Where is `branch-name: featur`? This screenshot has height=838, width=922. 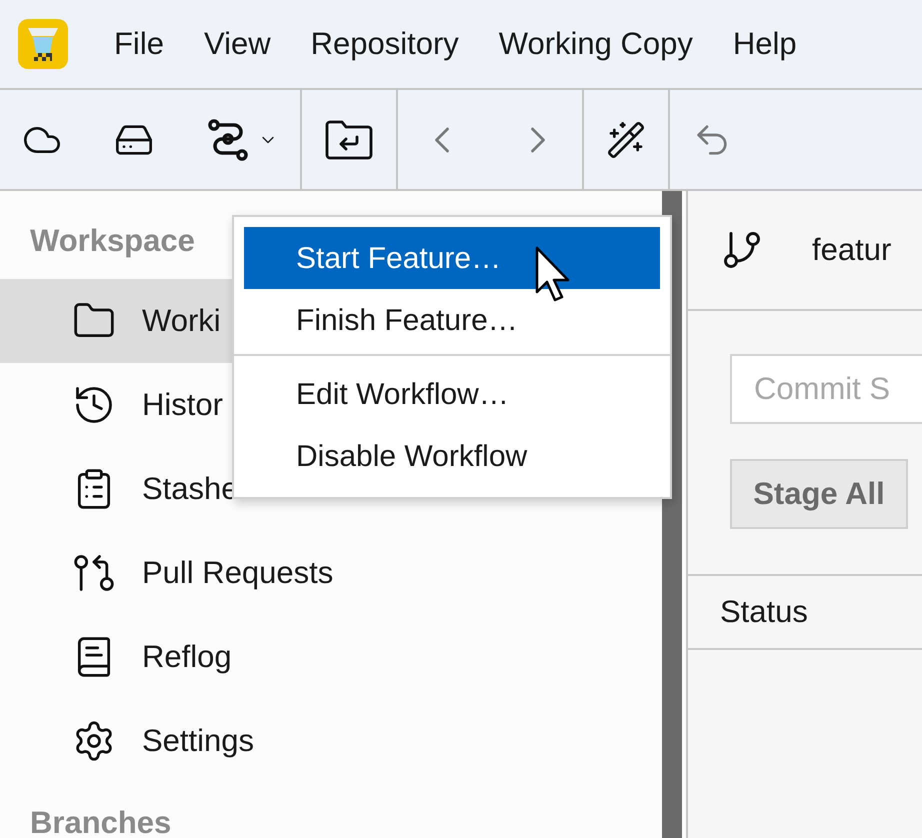
branch-name: featur is located at coordinates (852, 249).